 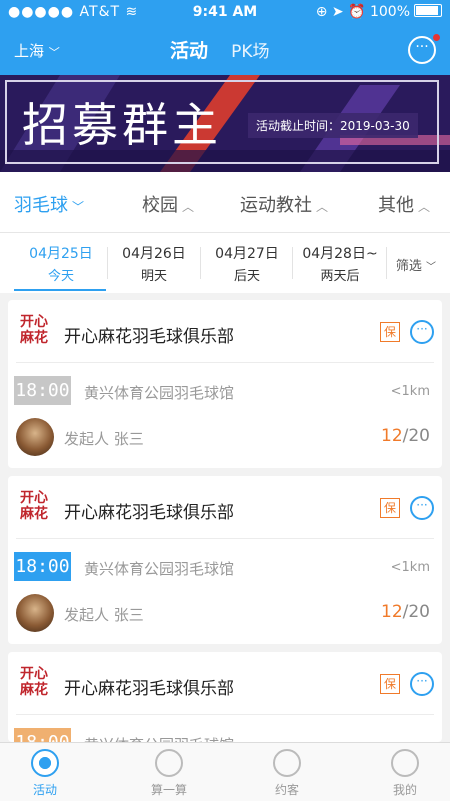 What do you see at coordinates (340, 12) in the screenshot?
I see `status-icons: ⊕ ➤ ⏰` at bounding box center [340, 12].